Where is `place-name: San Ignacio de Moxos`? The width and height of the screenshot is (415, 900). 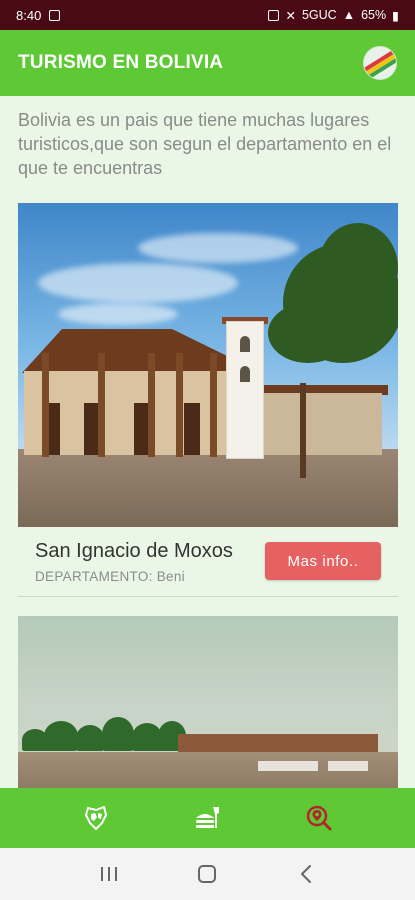
place-name: San Ignacio de Moxos is located at coordinates (134, 551).